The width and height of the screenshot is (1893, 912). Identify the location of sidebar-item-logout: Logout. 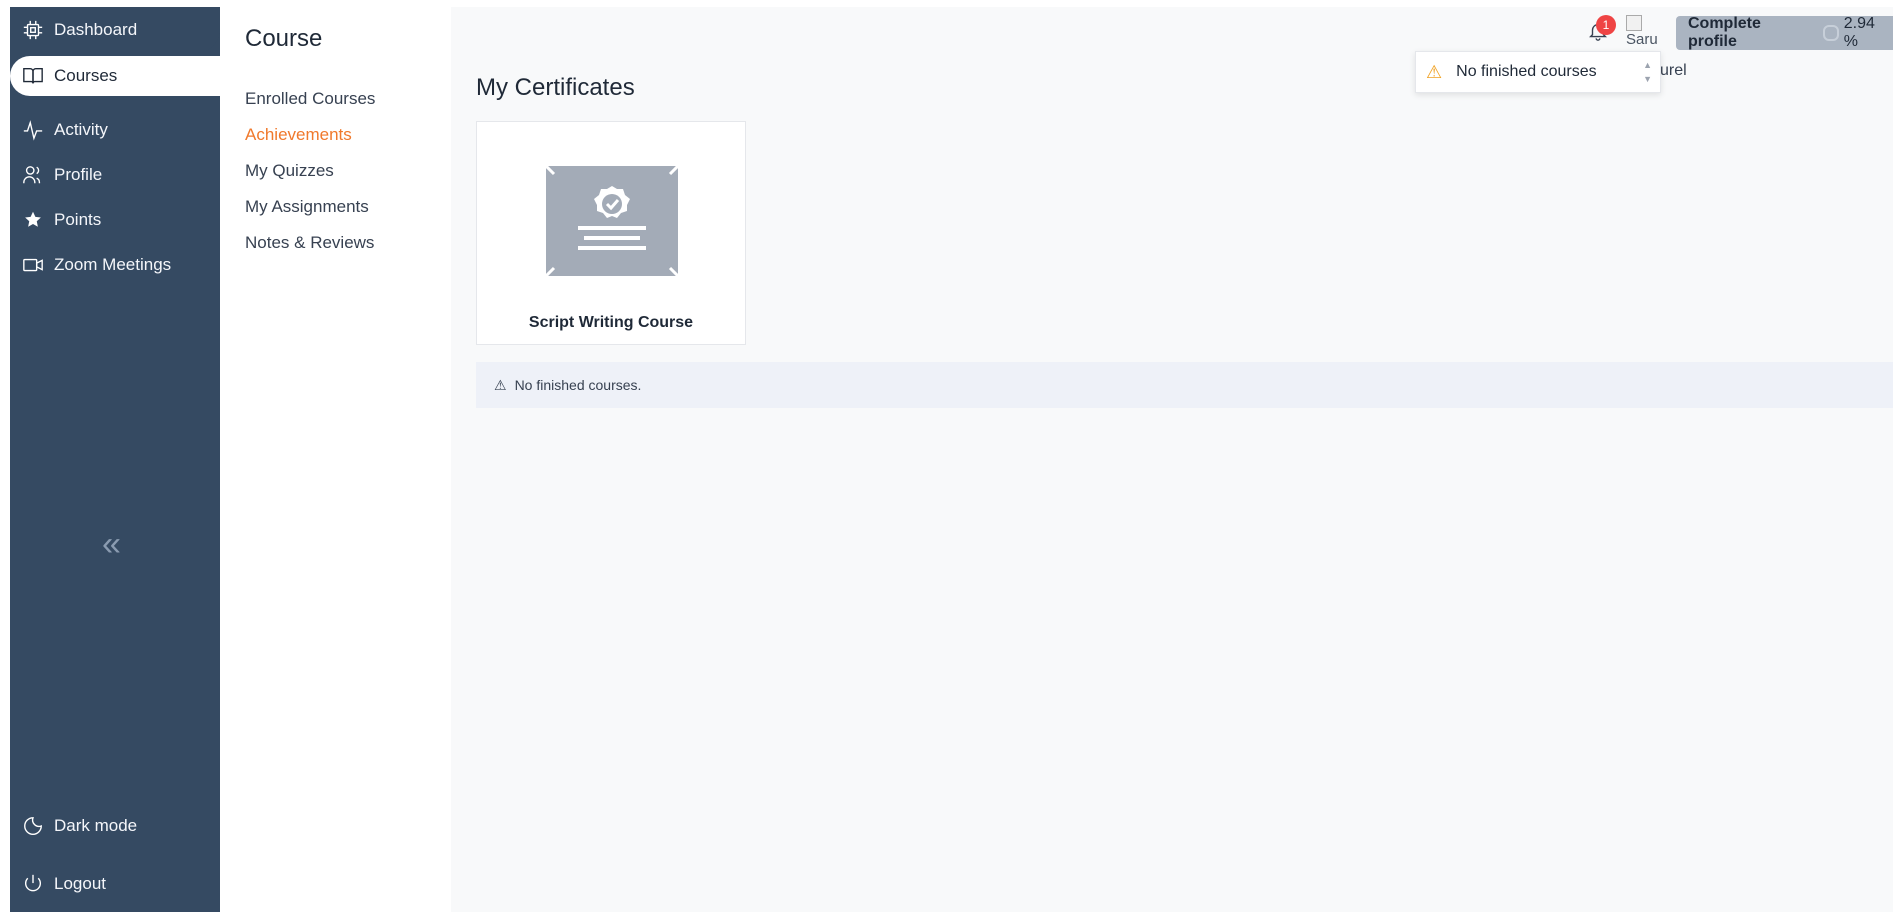
(115, 884).